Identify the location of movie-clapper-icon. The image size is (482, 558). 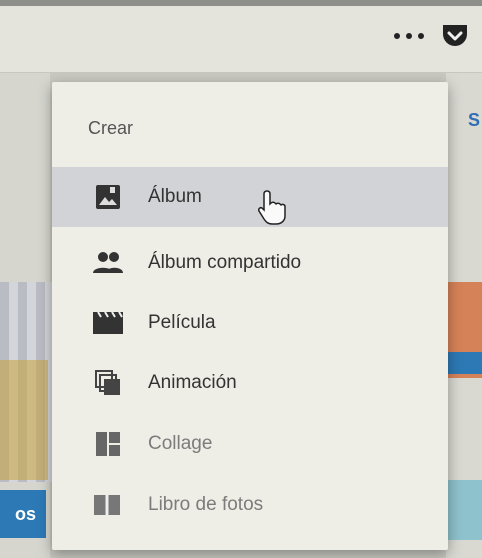
(108, 323).